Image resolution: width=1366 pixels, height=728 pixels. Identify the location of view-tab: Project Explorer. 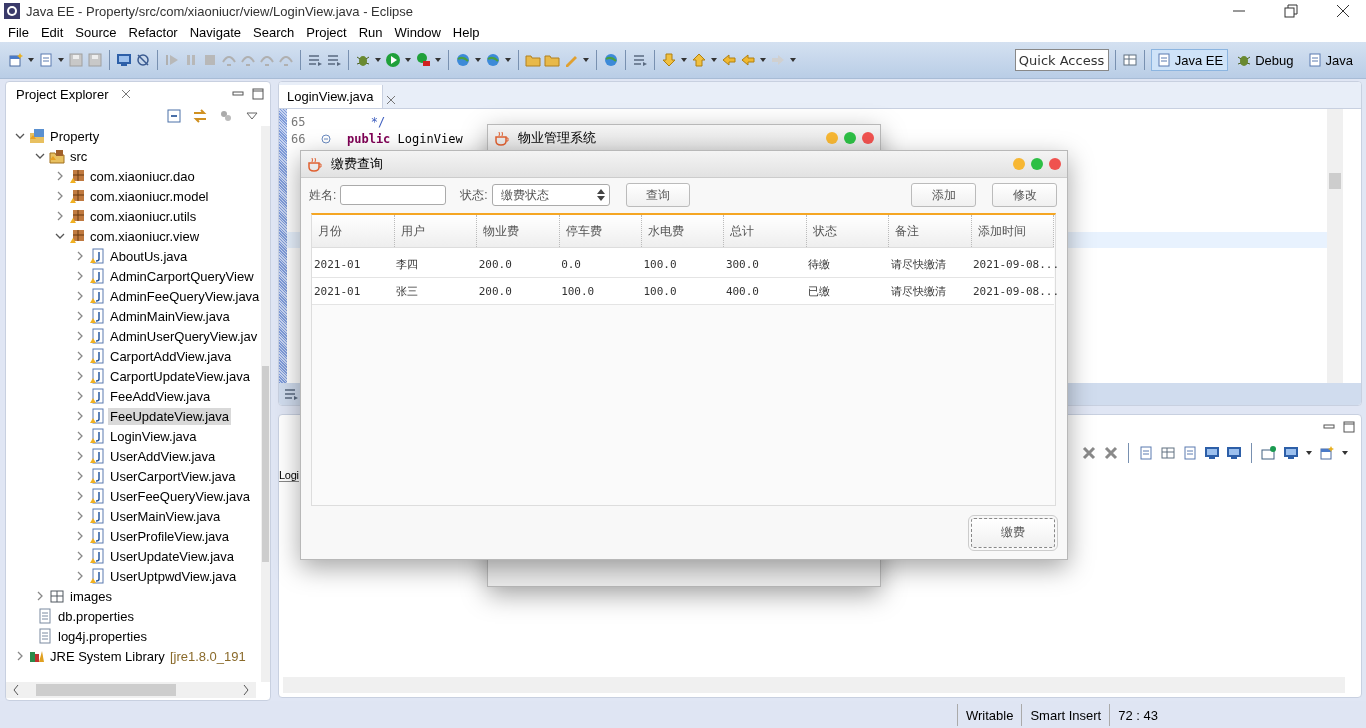
(62, 94).